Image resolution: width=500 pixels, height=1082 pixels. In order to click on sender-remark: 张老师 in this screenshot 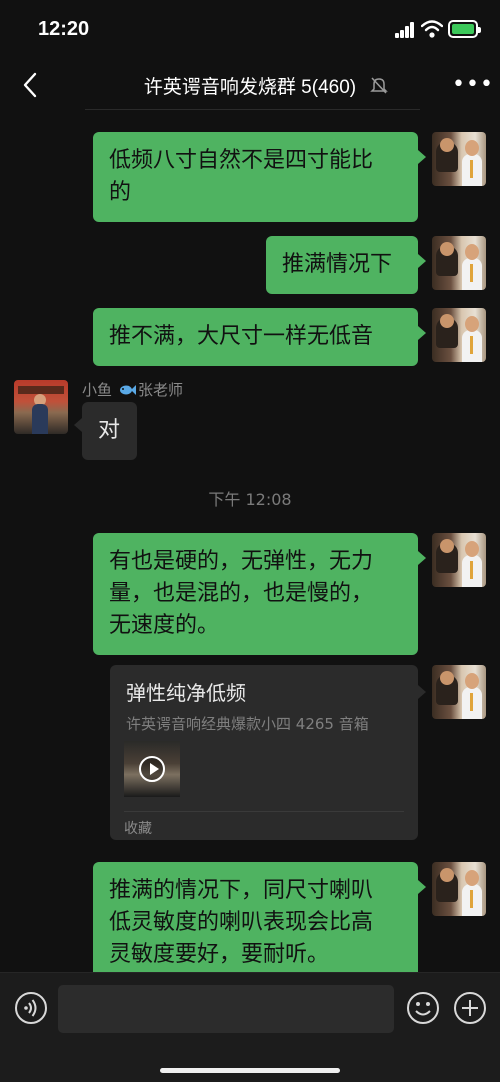, I will do `click(161, 390)`.